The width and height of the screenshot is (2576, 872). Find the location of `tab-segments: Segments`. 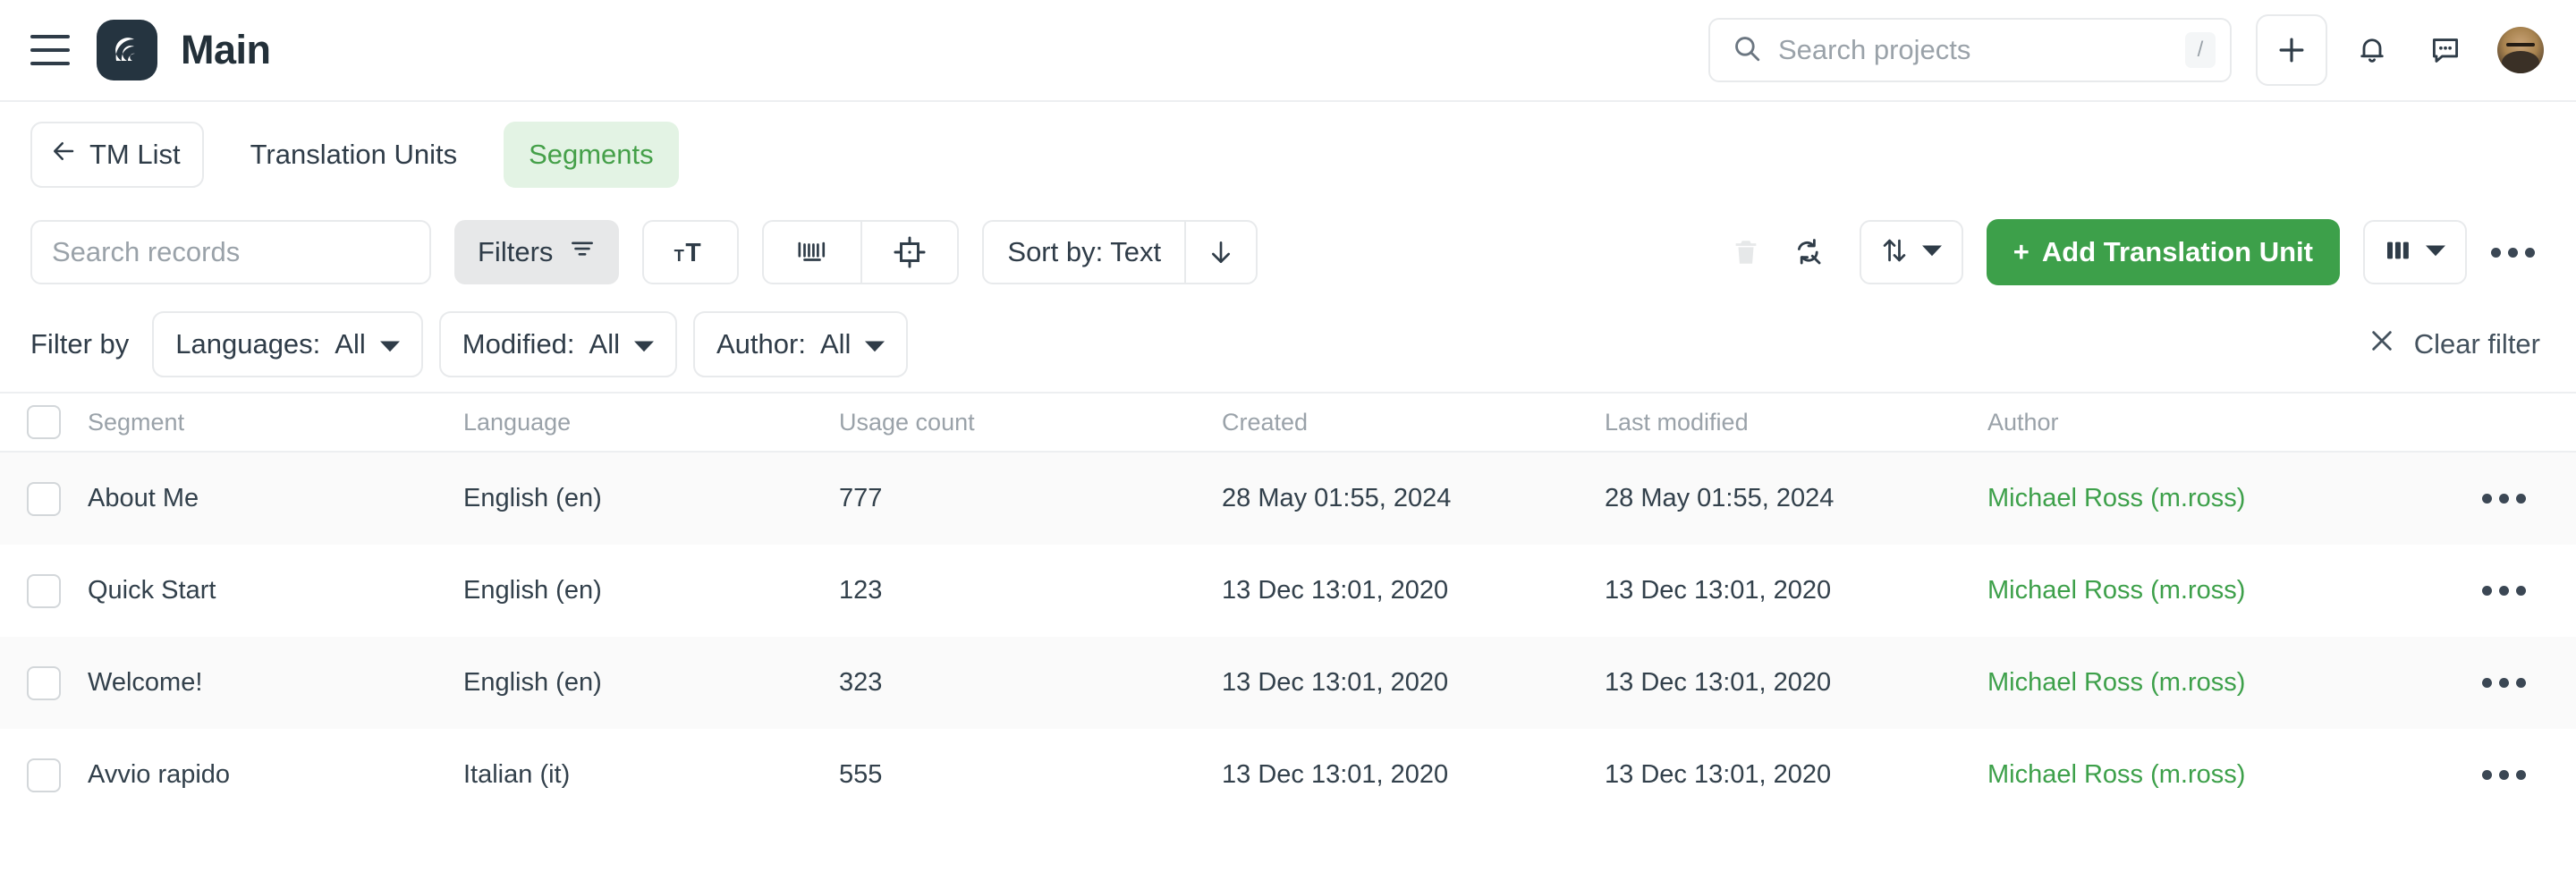

tab-segments: Segments is located at coordinates (591, 155).